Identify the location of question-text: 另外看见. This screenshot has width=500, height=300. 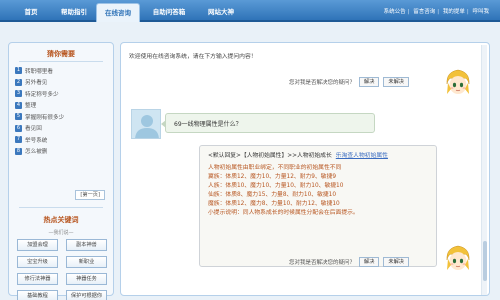
(36, 83).